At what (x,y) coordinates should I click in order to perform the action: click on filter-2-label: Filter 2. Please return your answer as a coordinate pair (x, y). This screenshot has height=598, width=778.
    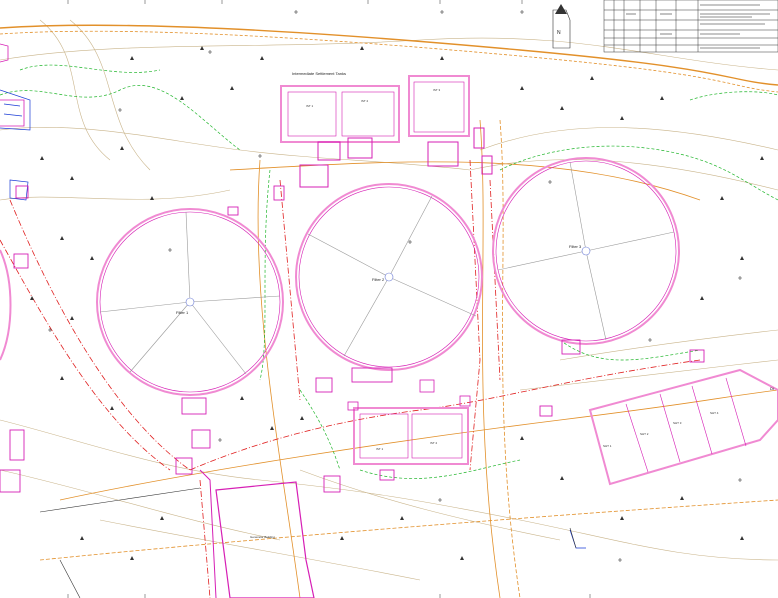
    Looking at the image, I should click on (378, 279).